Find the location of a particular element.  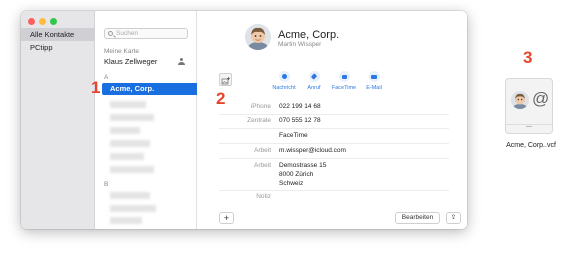

email-action: E-Mail is located at coordinates (374, 81).